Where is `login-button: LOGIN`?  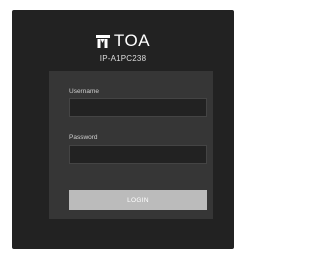
login-button: LOGIN is located at coordinates (138, 200).